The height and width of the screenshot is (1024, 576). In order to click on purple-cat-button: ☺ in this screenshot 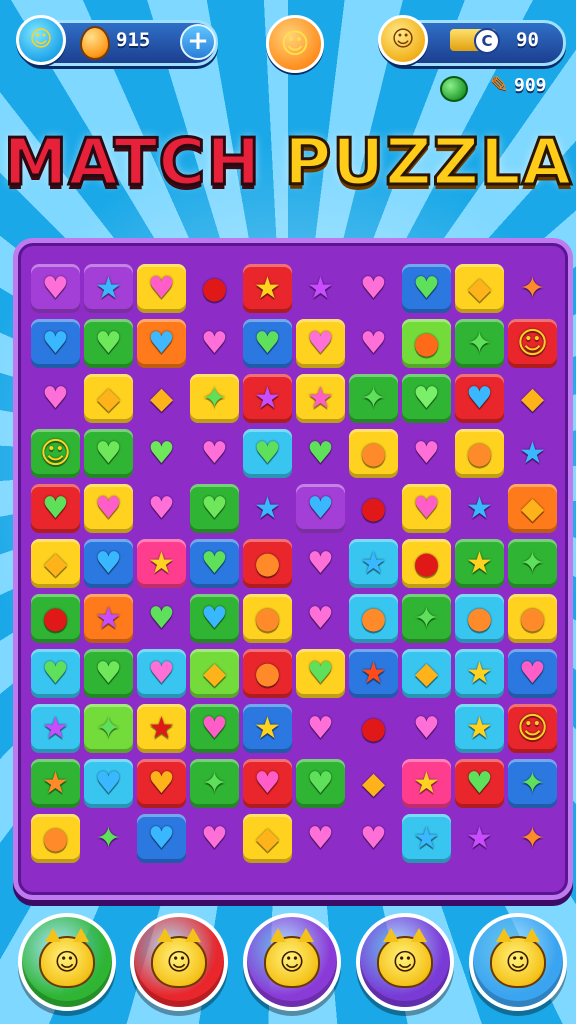, I will do `click(292, 962)`.